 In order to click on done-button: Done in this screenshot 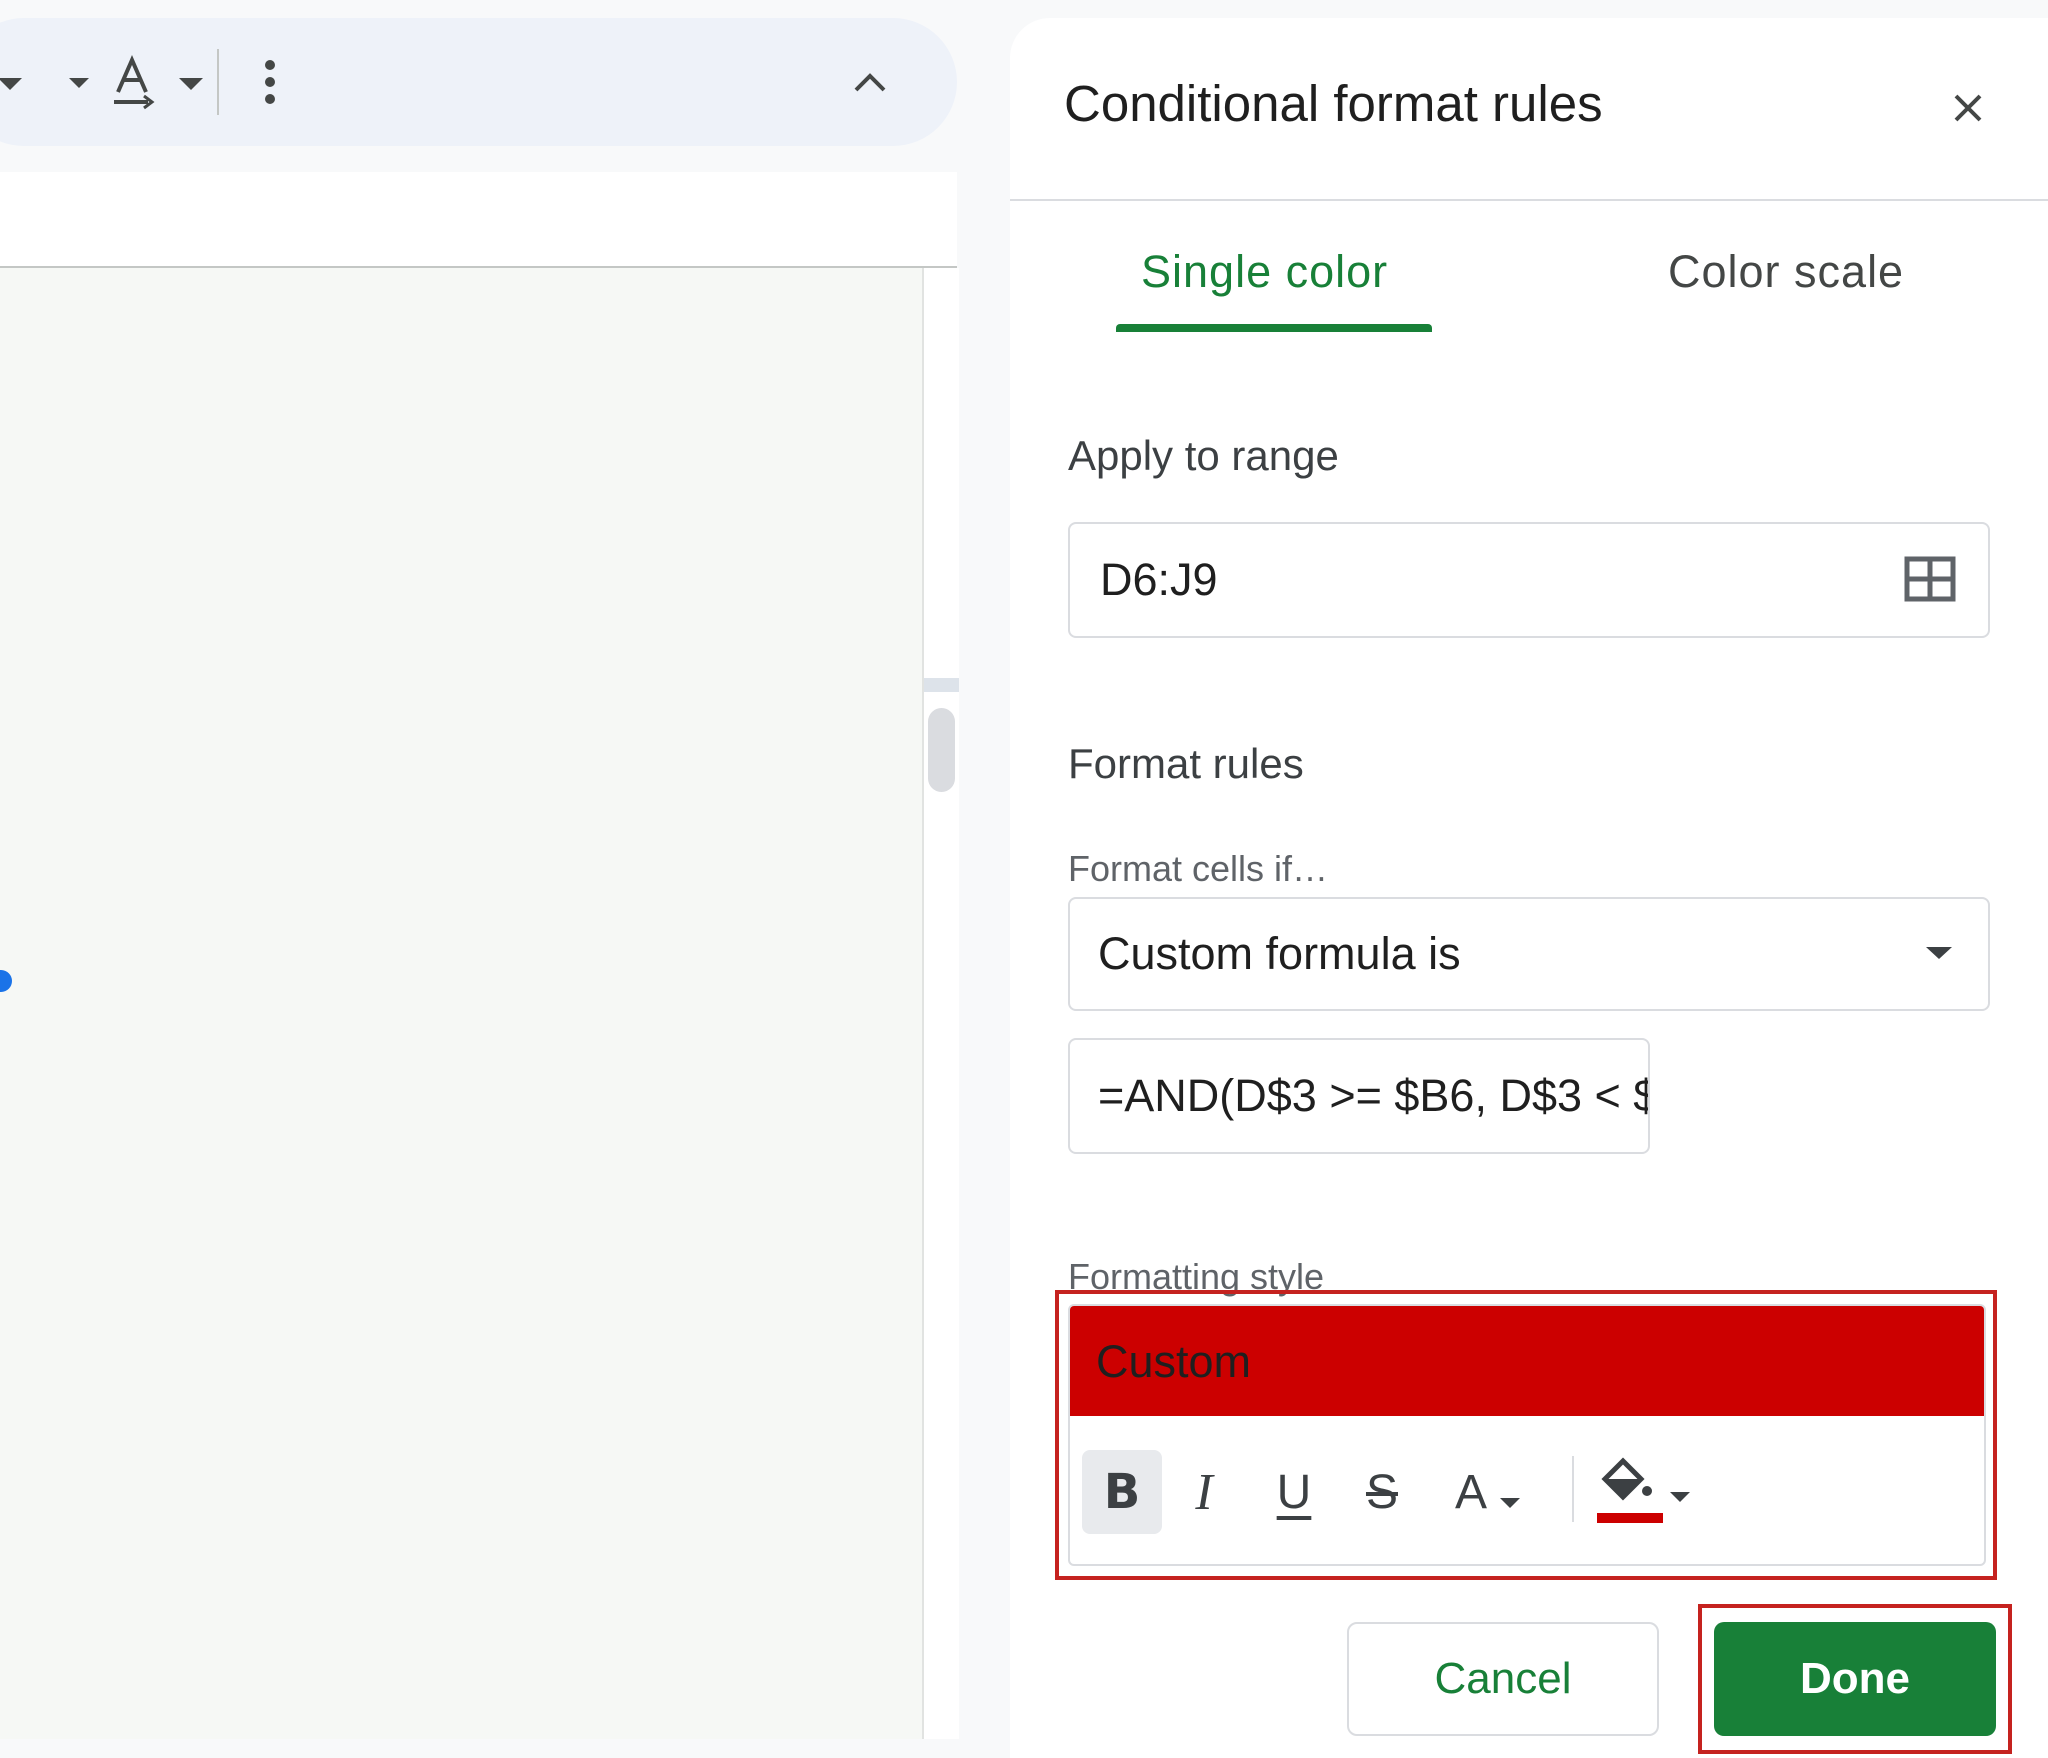, I will do `click(1855, 1679)`.